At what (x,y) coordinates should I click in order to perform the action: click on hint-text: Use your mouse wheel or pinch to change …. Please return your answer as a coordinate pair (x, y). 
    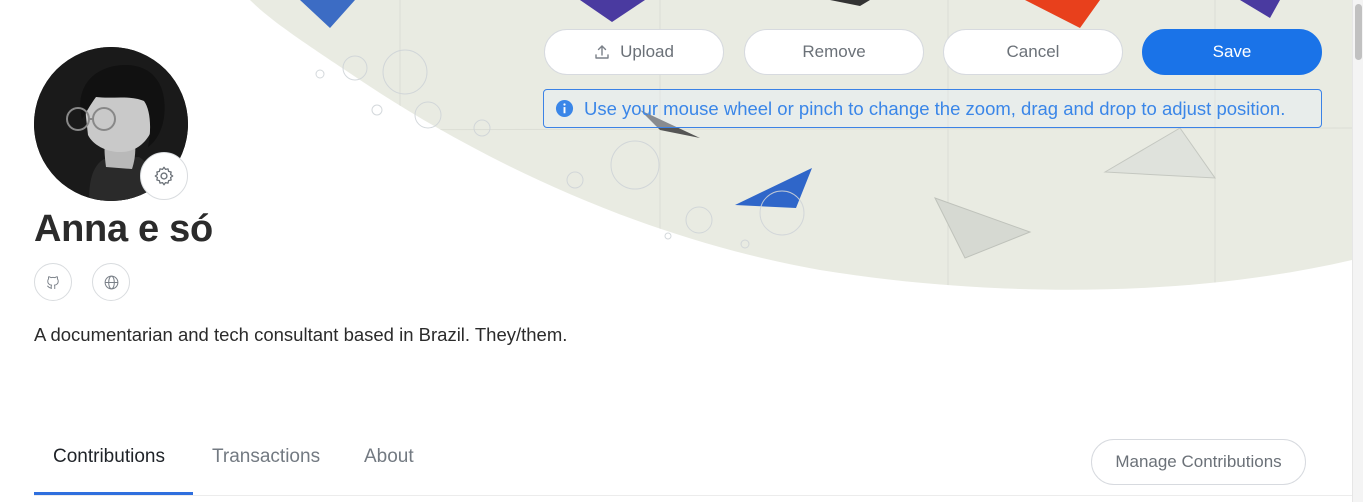
    Looking at the image, I should click on (935, 108).